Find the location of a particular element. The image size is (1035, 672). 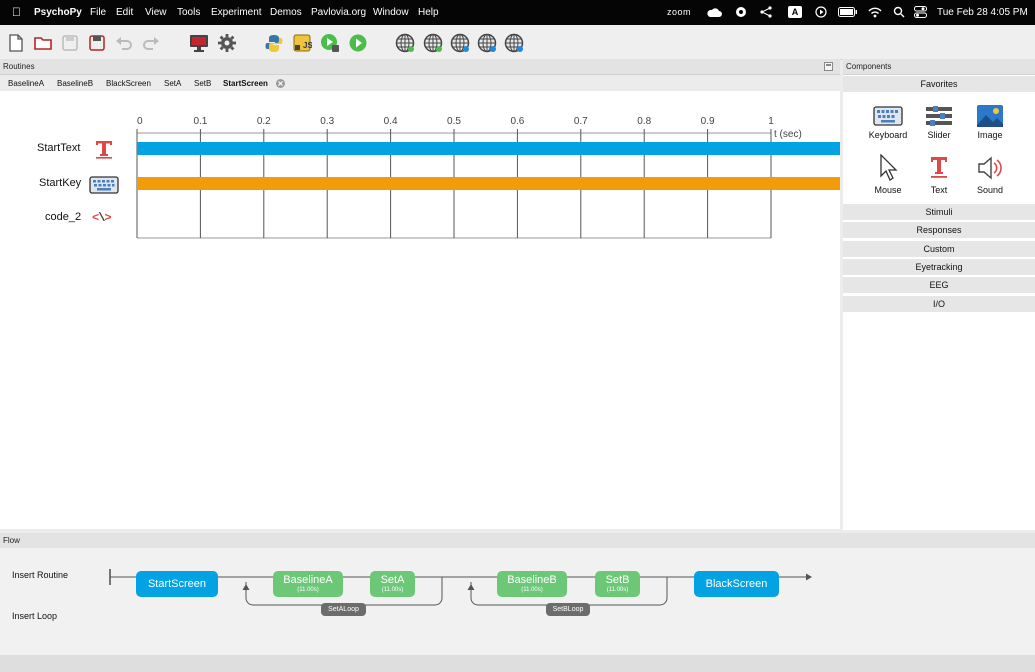

flow-routine-baselinea: BaselineA (11.00s) is located at coordinates (308, 584).